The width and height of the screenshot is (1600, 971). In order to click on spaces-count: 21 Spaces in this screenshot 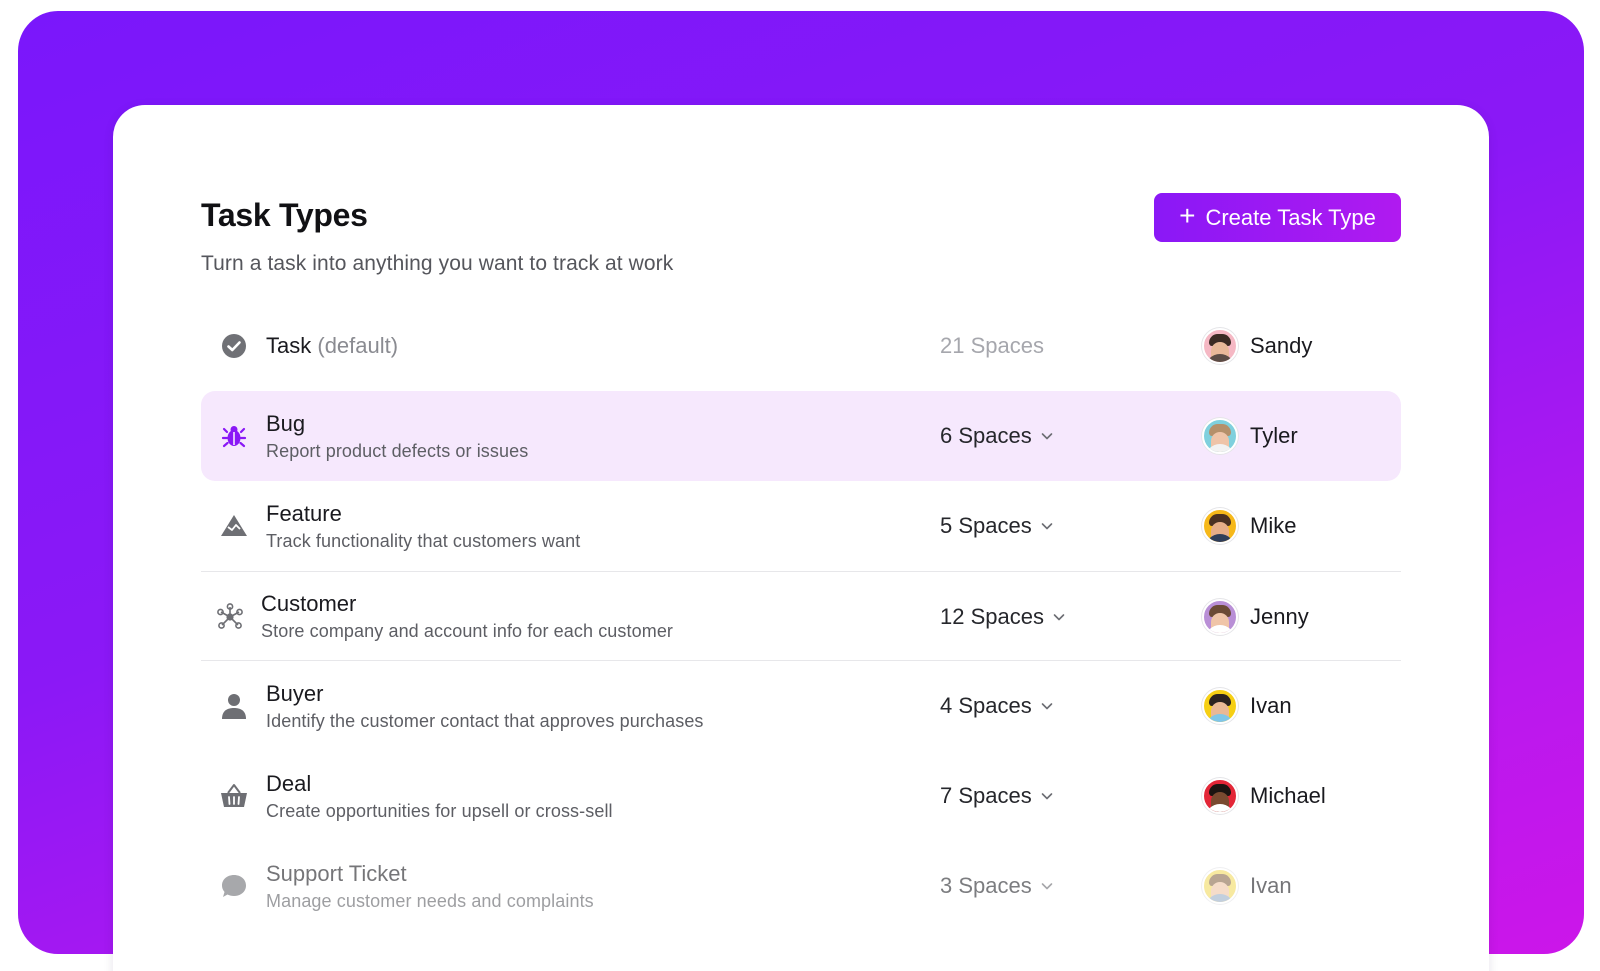, I will do `click(992, 345)`.